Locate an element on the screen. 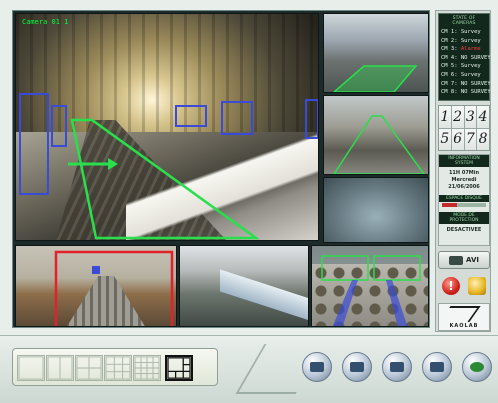 Image resolution: width=498 pixels, height=403 pixels. zoom-button is located at coordinates (357, 367).